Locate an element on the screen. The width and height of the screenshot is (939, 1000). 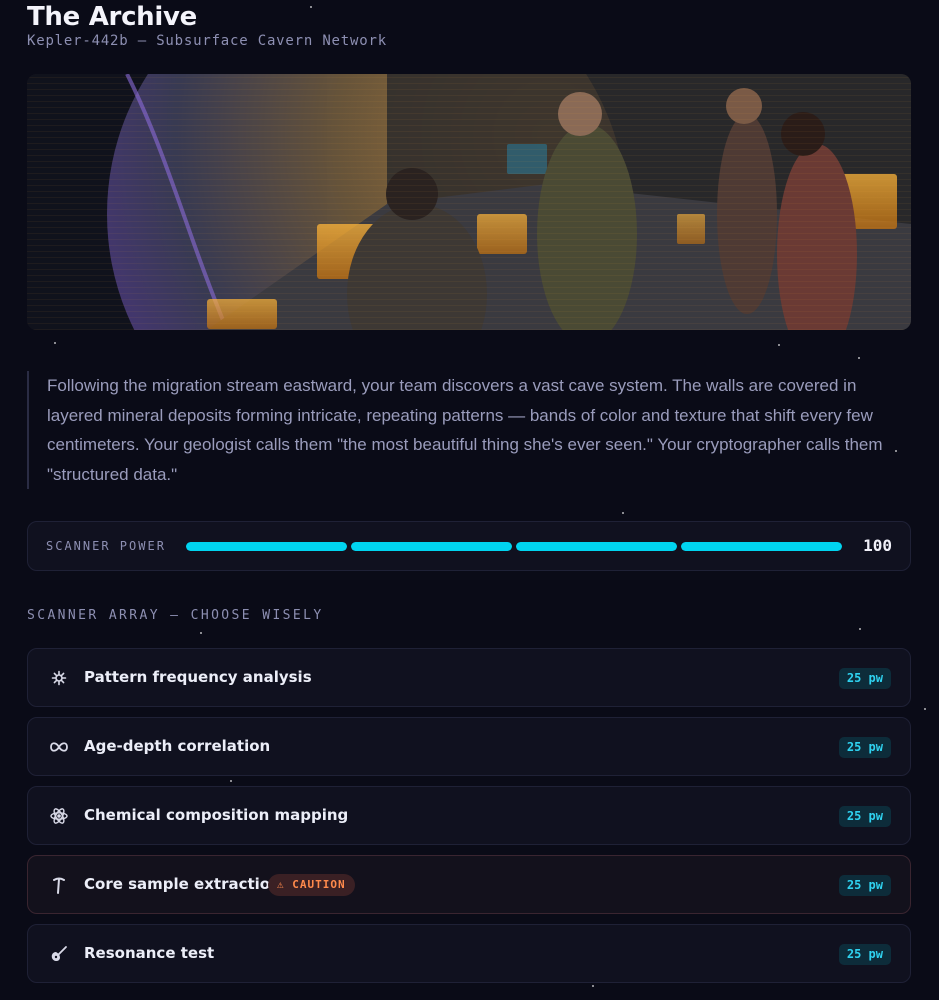
option-label: Core sample extraction is located at coordinates (182, 884).